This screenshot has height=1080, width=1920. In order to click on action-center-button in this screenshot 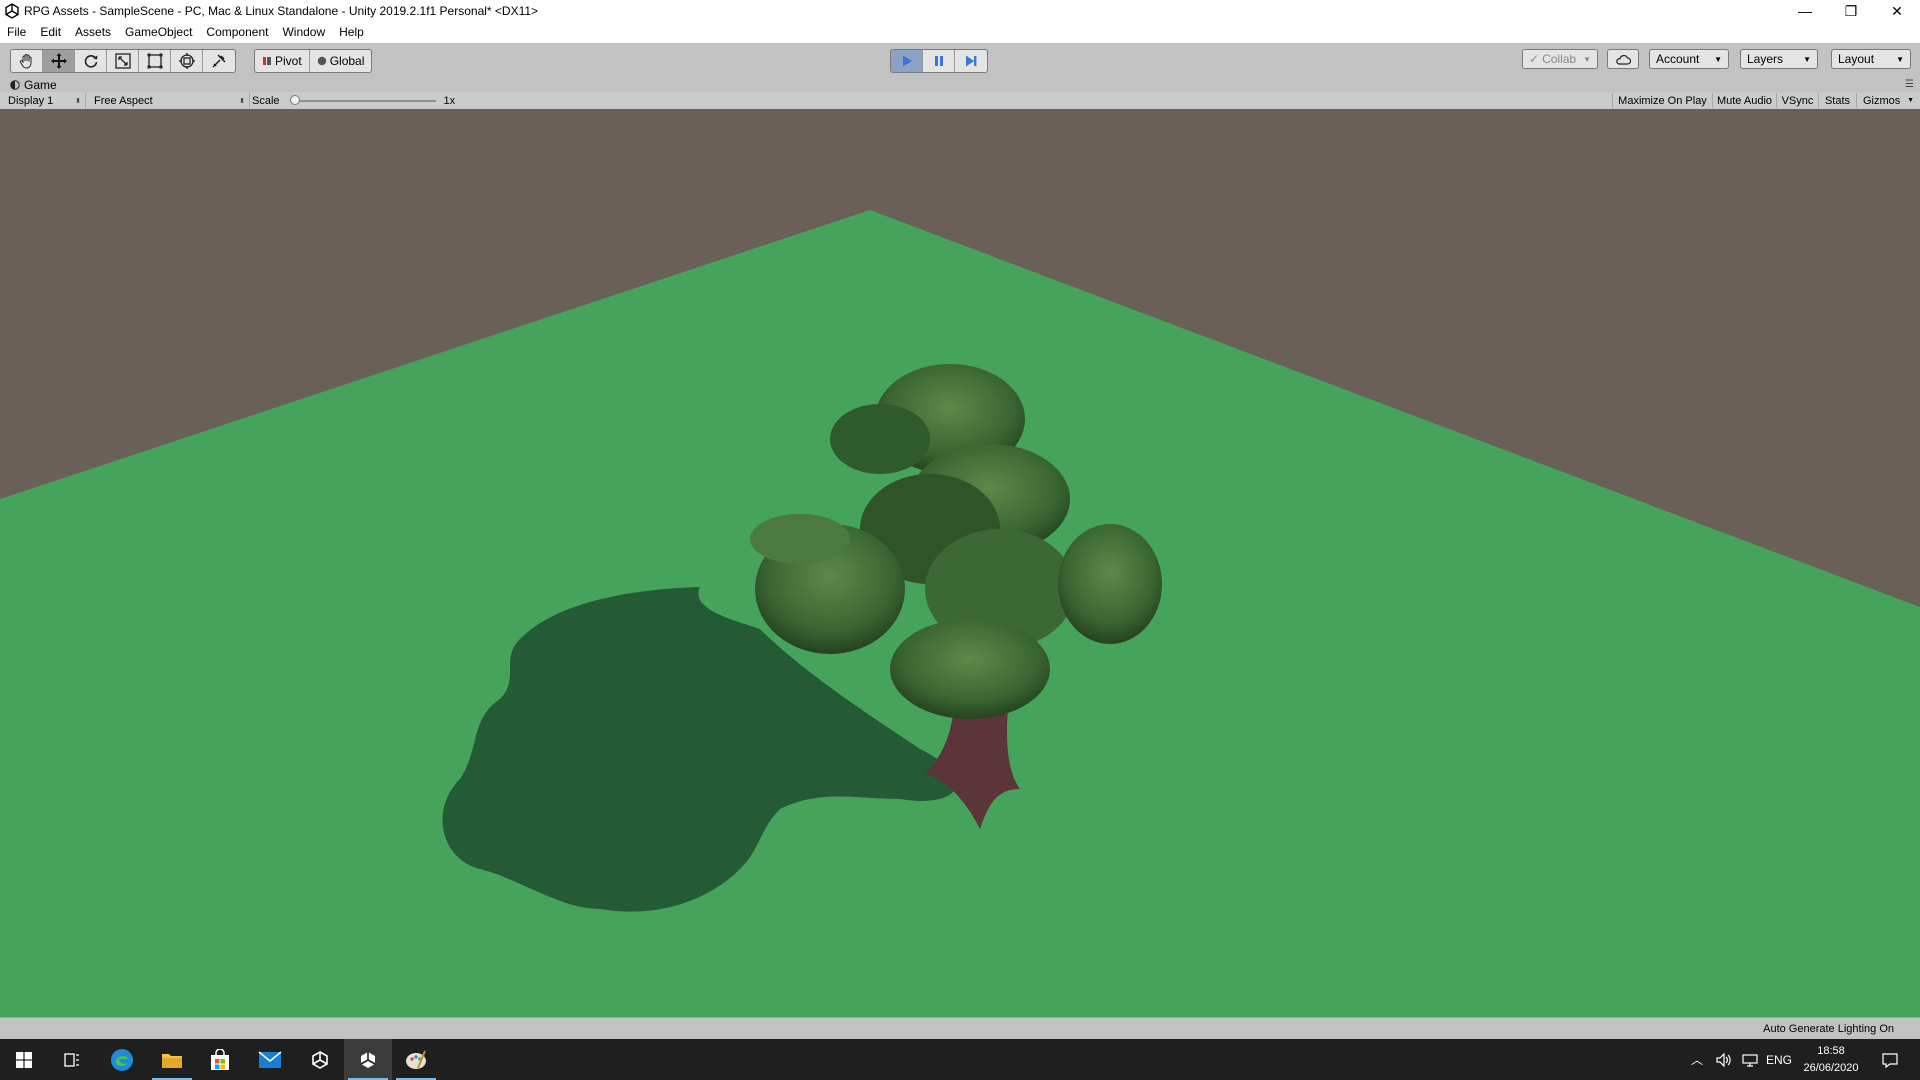, I will do `click(1890, 1059)`.